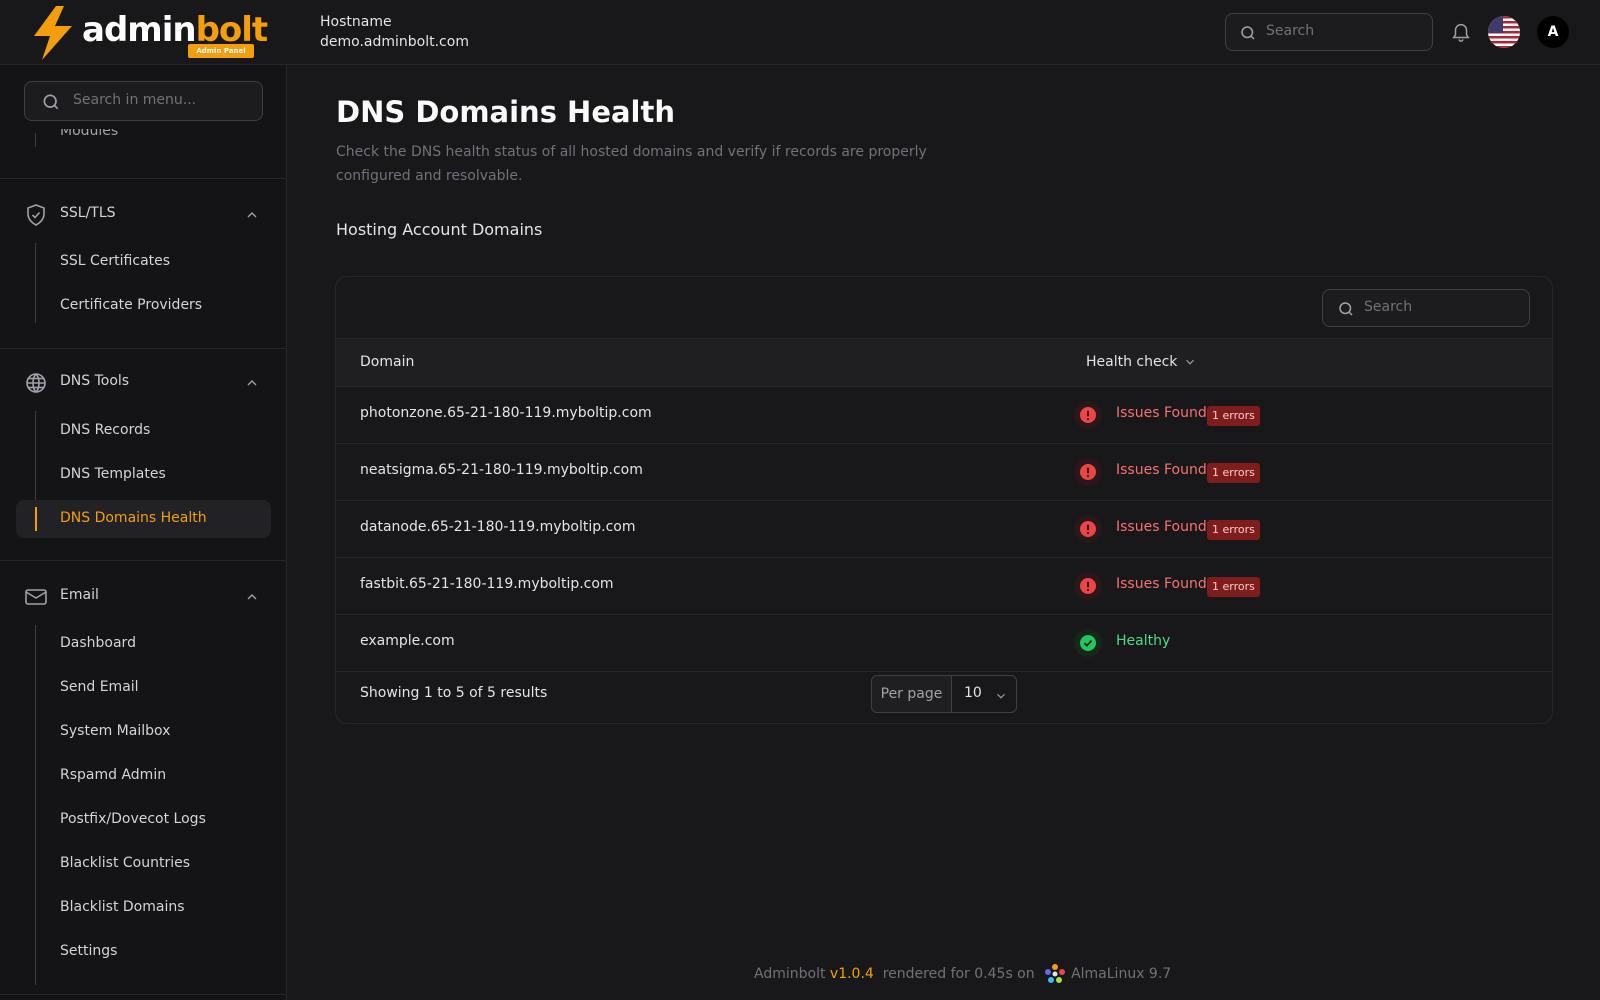  I want to click on sidebar-item-dns-records: DNS Records, so click(143, 431).